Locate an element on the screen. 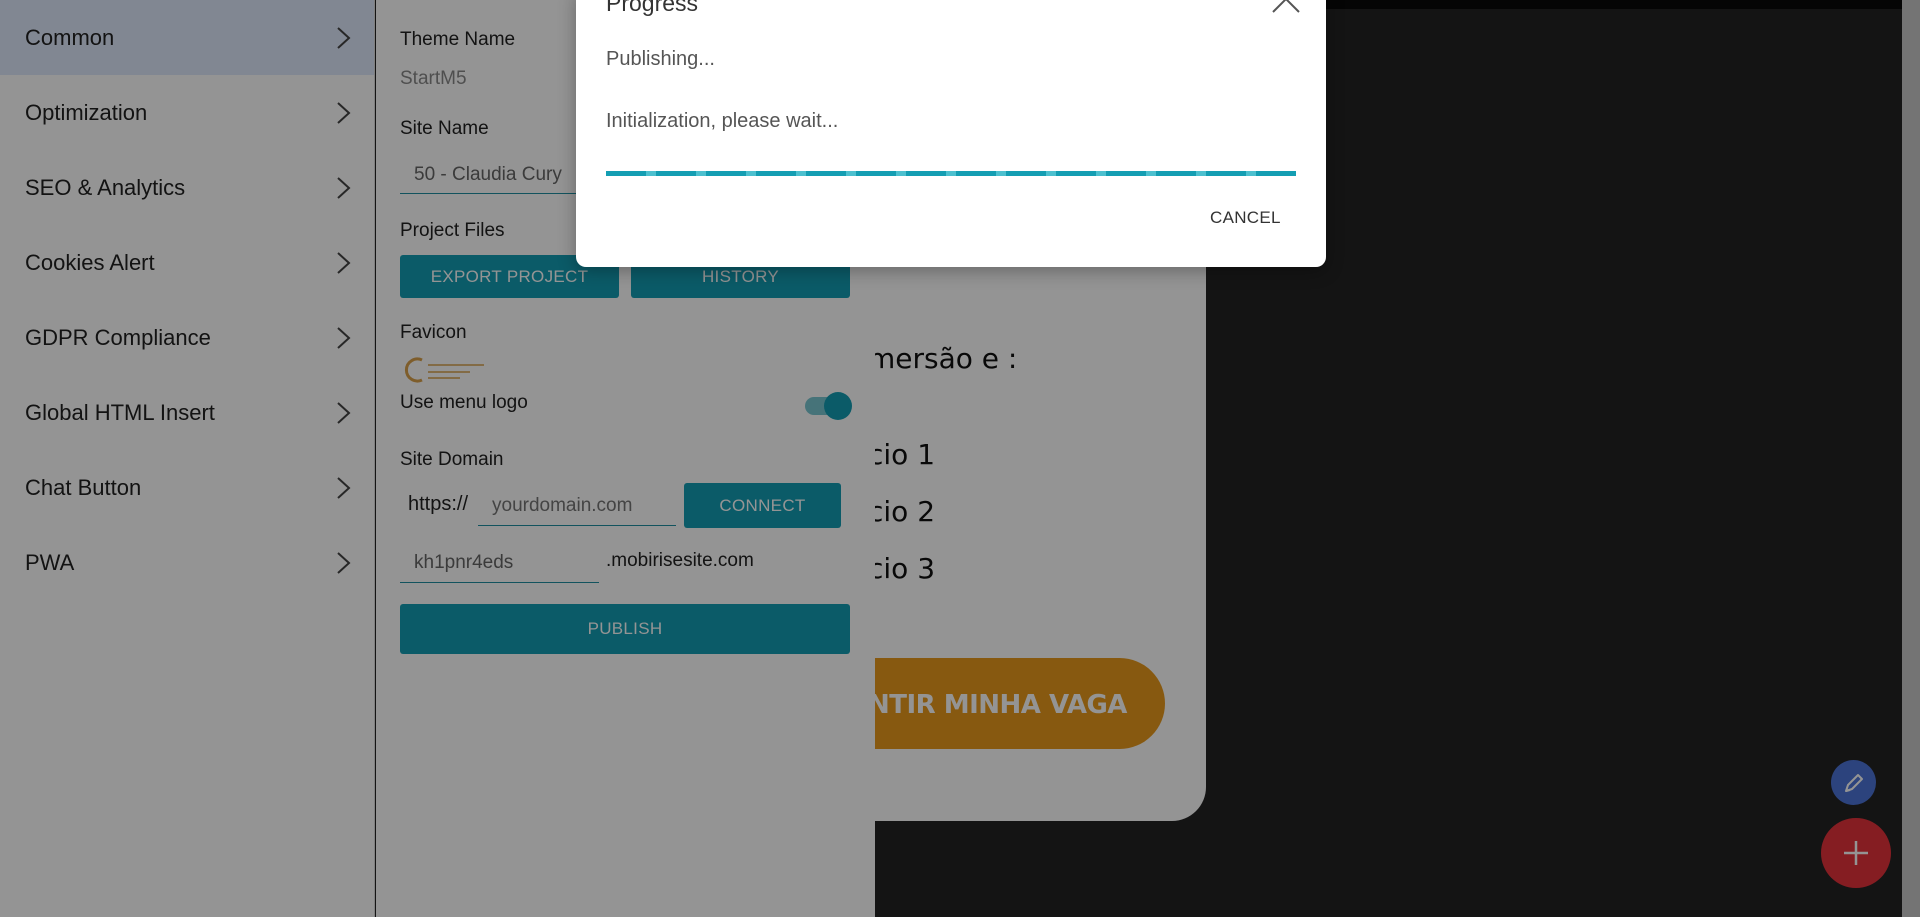 The height and width of the screenshot is (917, 1920). chevron-up-icon is located at coordinates (1286, 8).